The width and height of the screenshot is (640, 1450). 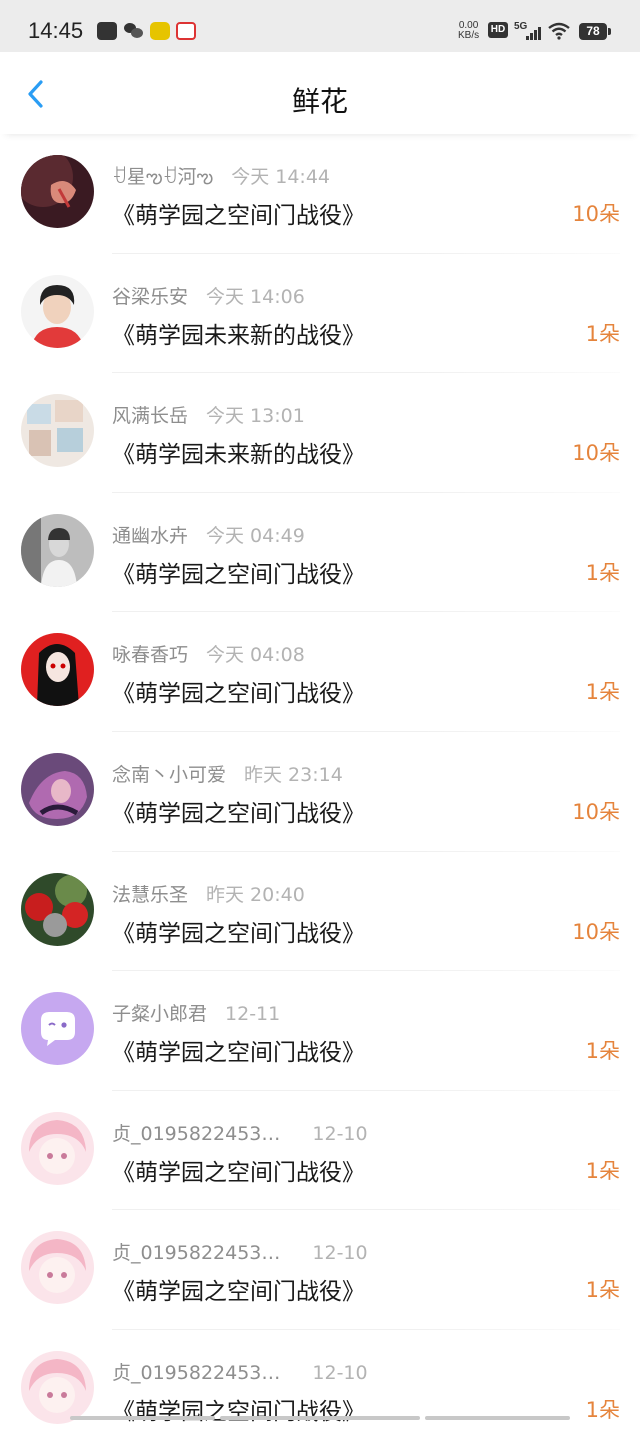 What do you see at coordinates (150, 536) in the screenshot?
I see `username: 通幽水卉` at bounding box center [150, 536].